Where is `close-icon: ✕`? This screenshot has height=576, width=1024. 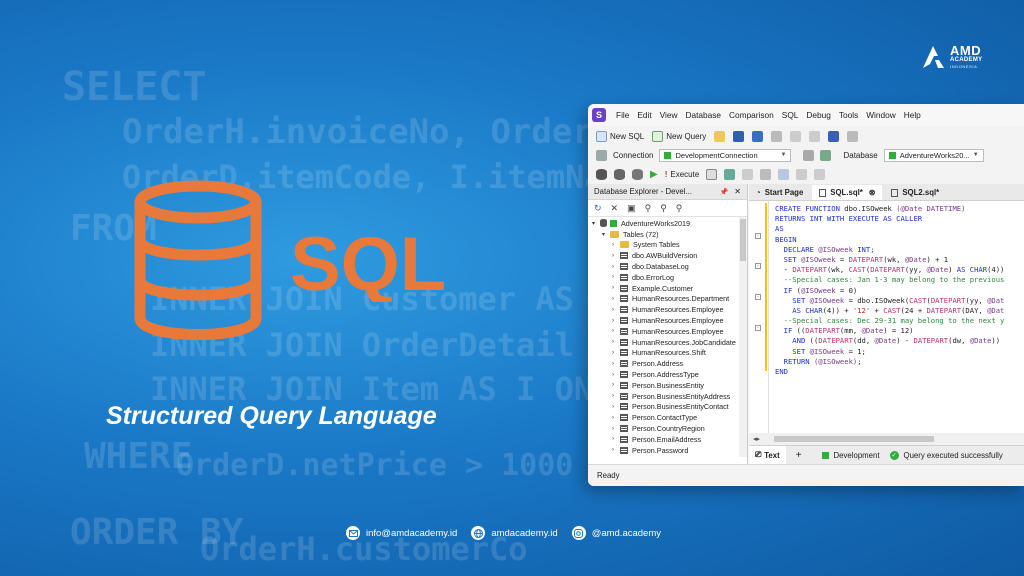 close-icon: ✕ is located at coordinates (737, 191).